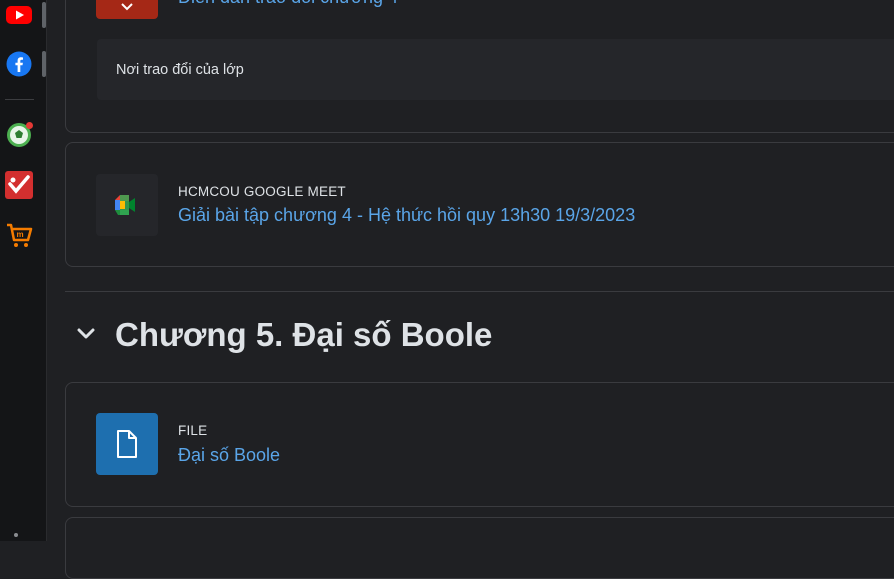  I want to click on svg-text: m, so click(20, 234).